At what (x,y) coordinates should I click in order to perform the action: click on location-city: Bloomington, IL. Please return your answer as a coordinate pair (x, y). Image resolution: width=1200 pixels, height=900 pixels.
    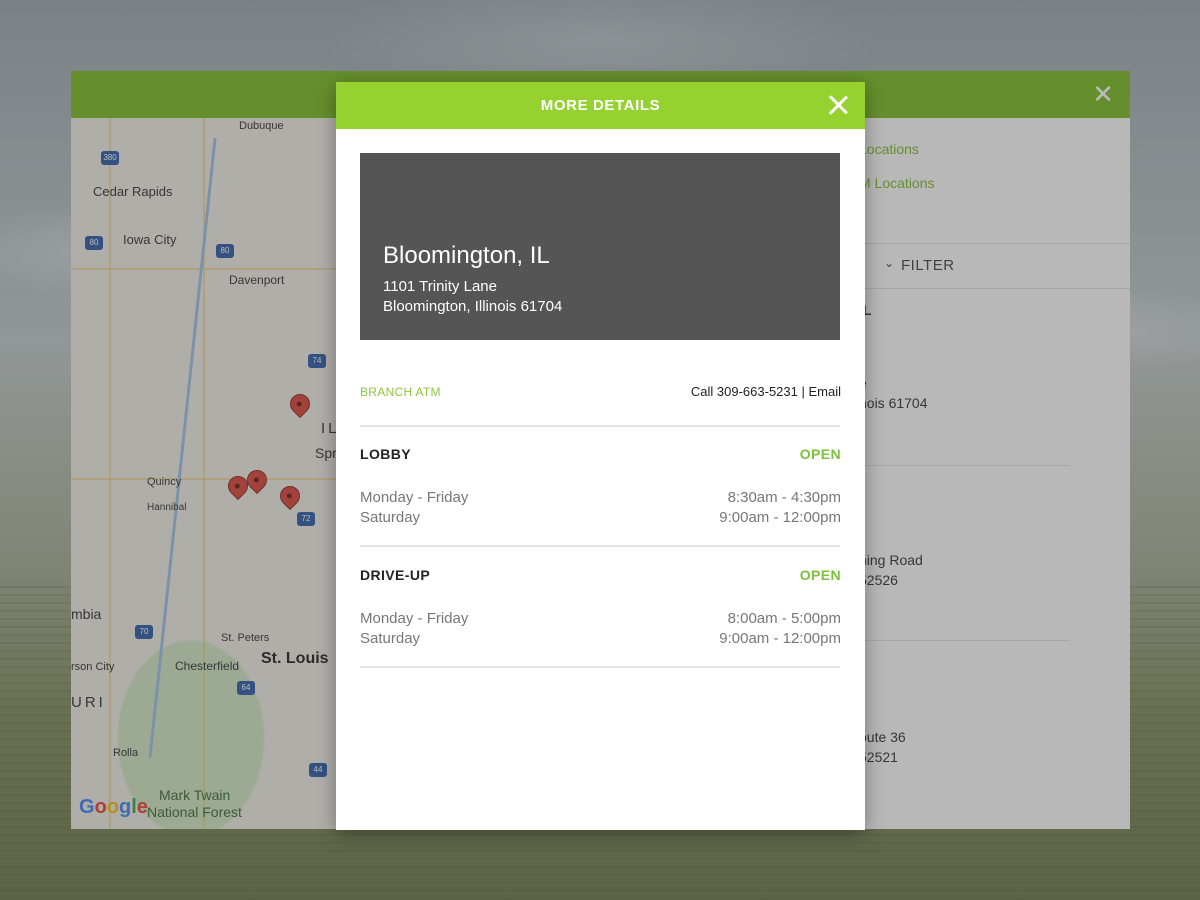
    Looking at the image, I should click on (466, 255).